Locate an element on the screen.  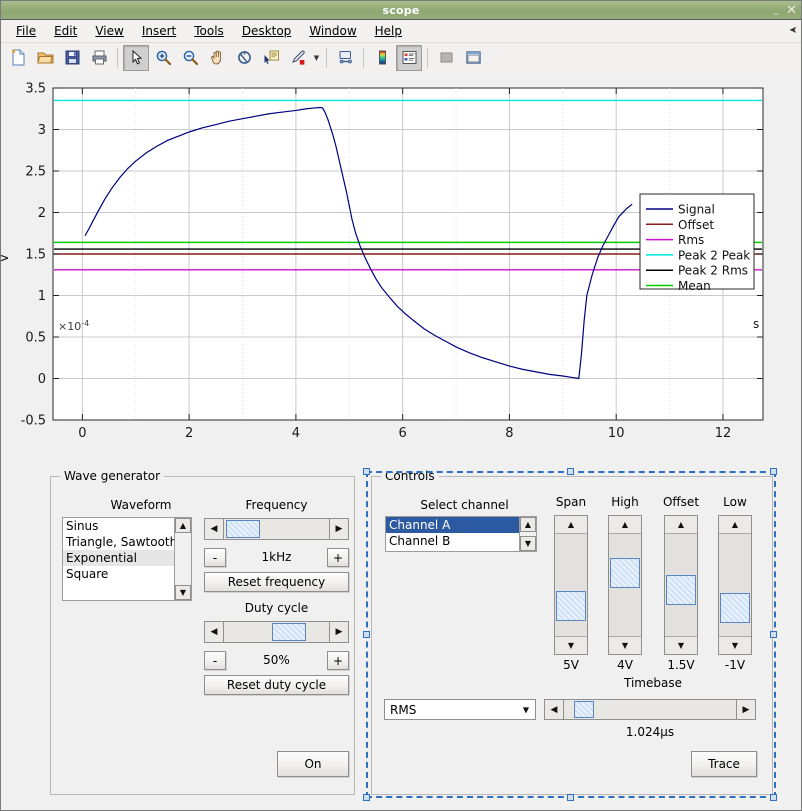
duty-cycle-slider-left-arrow: ◀ is located at coordinates (214, 632).